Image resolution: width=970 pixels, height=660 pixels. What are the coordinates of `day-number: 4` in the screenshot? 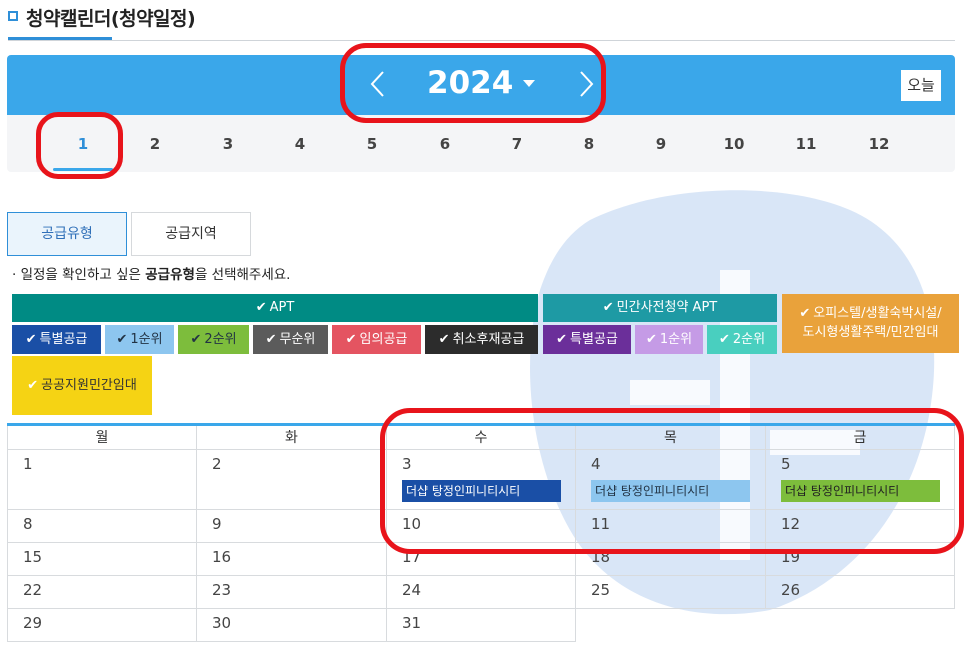 It's located at (596, 464).